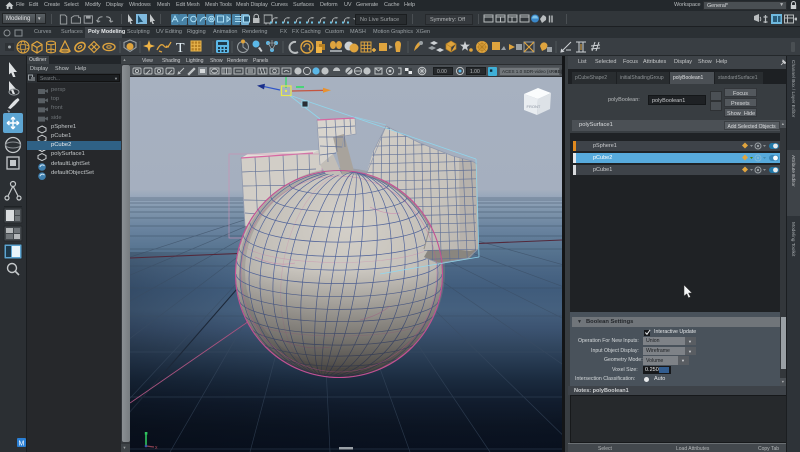 This screenshot has width=800, height=452. Describe the element at coordinates (180, 48) in the screenshot. I see `svg-text: T` at that location.